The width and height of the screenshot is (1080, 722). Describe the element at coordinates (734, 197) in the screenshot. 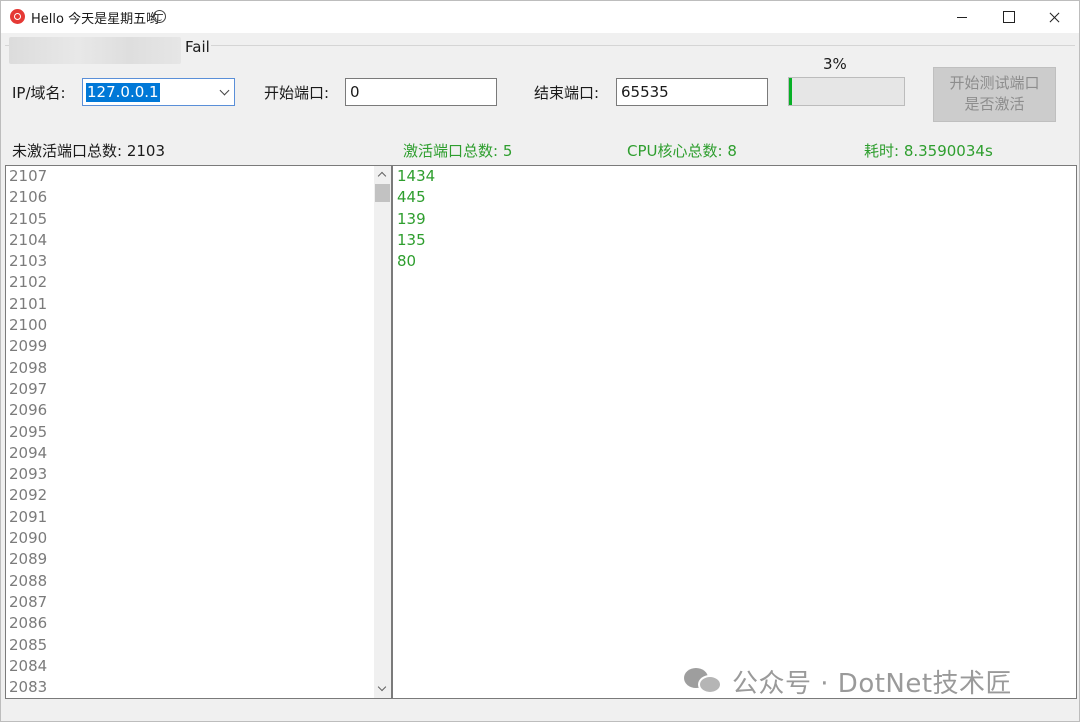

I see `active-port-item: 445` at that location.